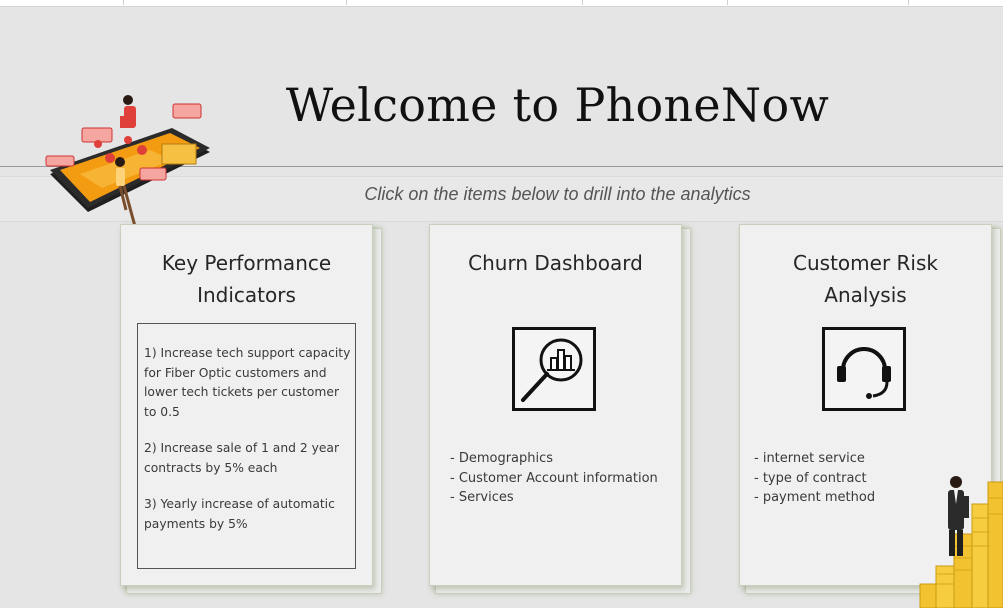  What do you see at coordinates (246, 279) in the screenshot?
I see `kpi-card-title: Key Performance Indicators` at bounding box center [246, 279].